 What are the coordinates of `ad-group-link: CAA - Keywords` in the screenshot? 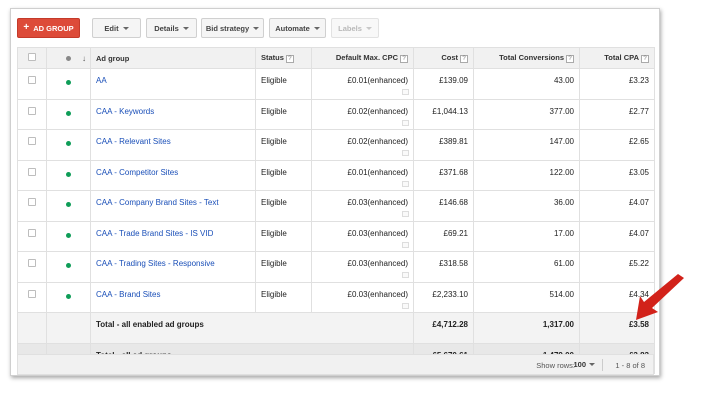 It's located at (125, 111).